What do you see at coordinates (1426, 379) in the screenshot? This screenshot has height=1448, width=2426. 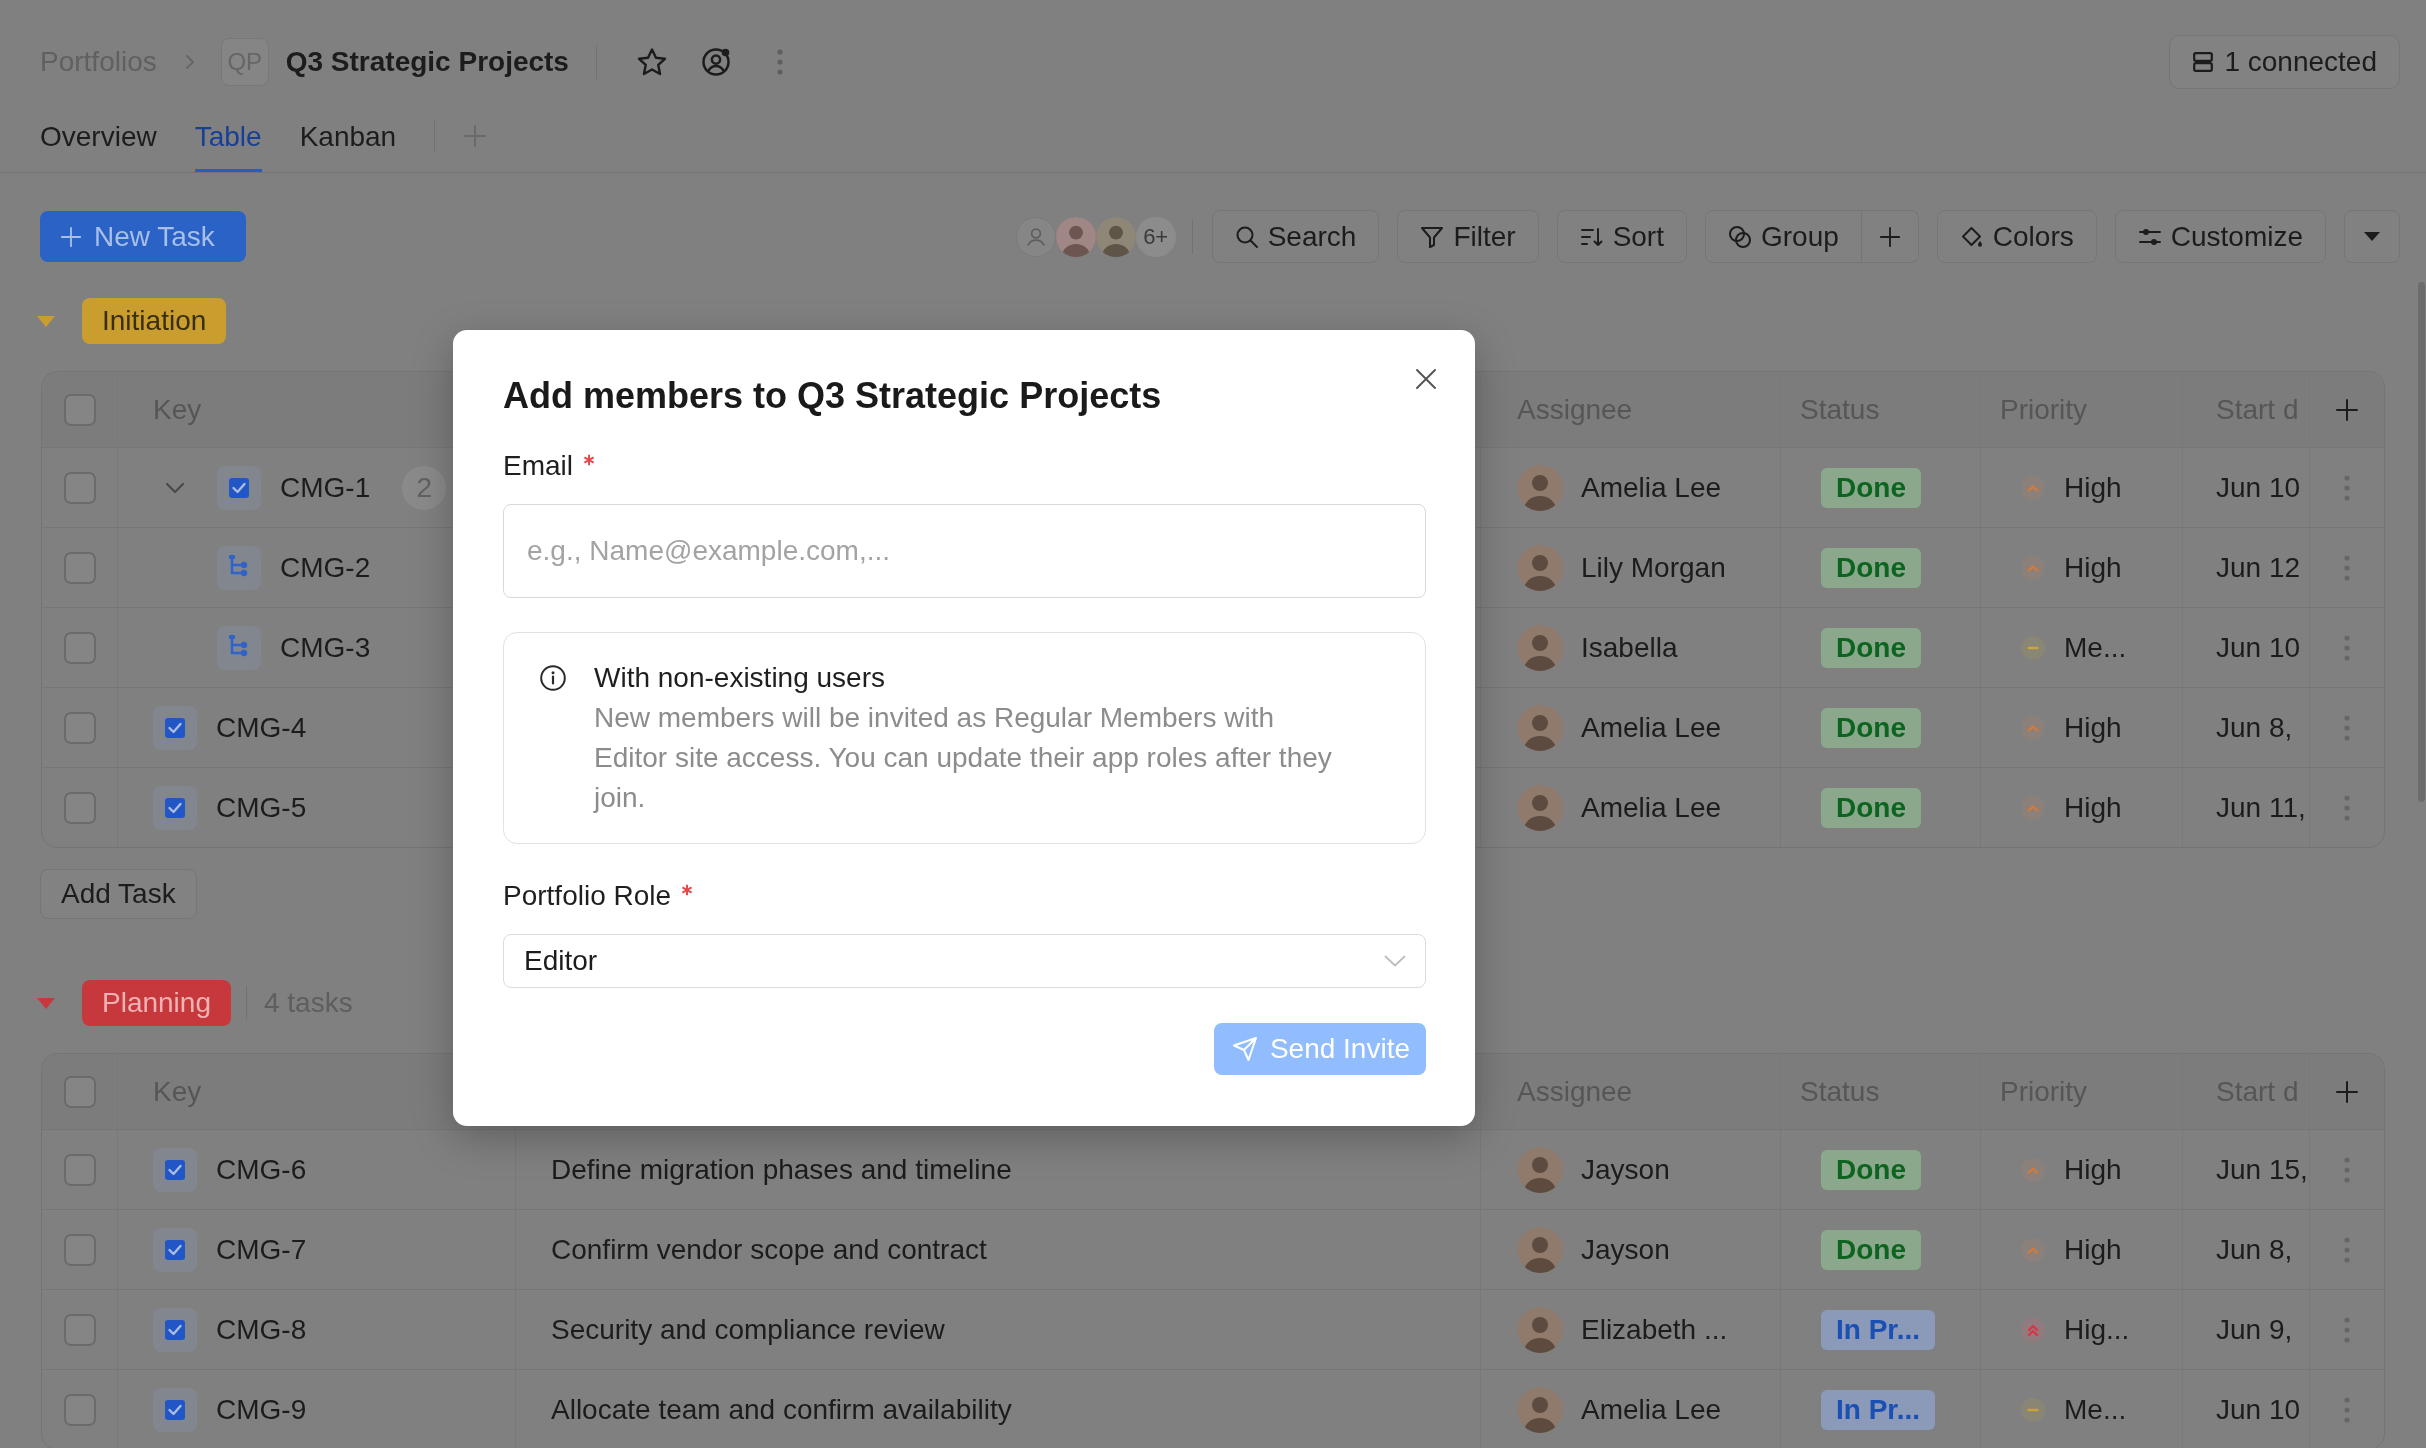 I see `close-icon` at bounding box center [1426, 379].